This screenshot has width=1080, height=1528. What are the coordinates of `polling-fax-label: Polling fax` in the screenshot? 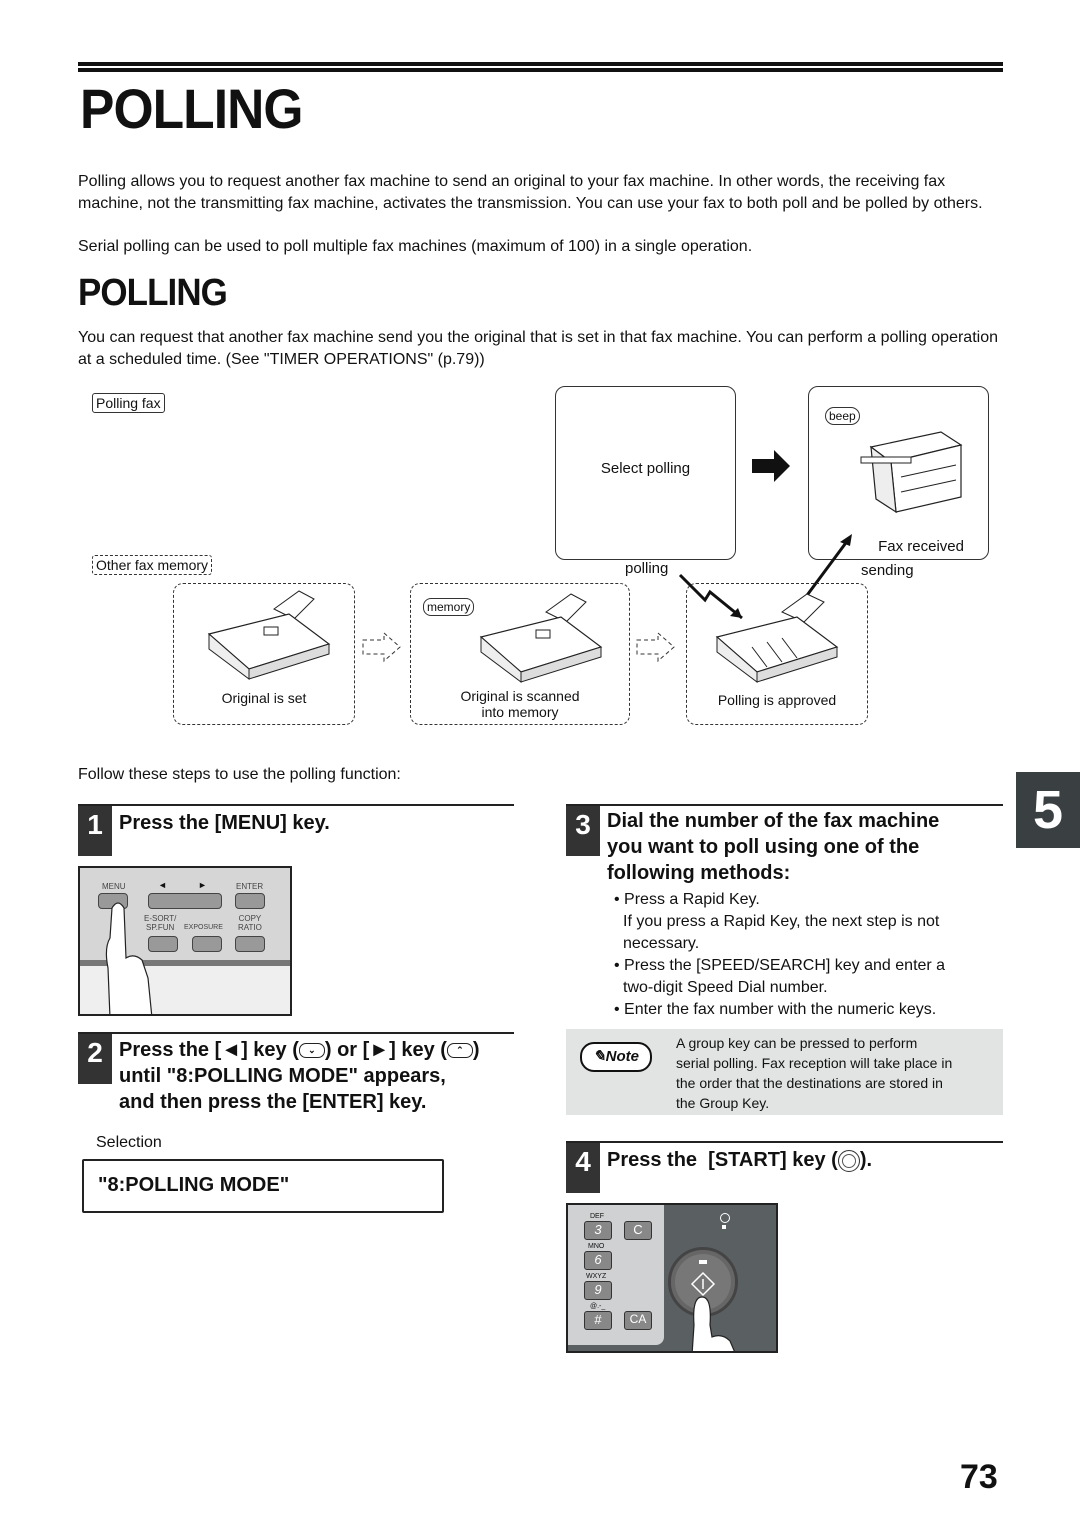 It's located at (128, 403).